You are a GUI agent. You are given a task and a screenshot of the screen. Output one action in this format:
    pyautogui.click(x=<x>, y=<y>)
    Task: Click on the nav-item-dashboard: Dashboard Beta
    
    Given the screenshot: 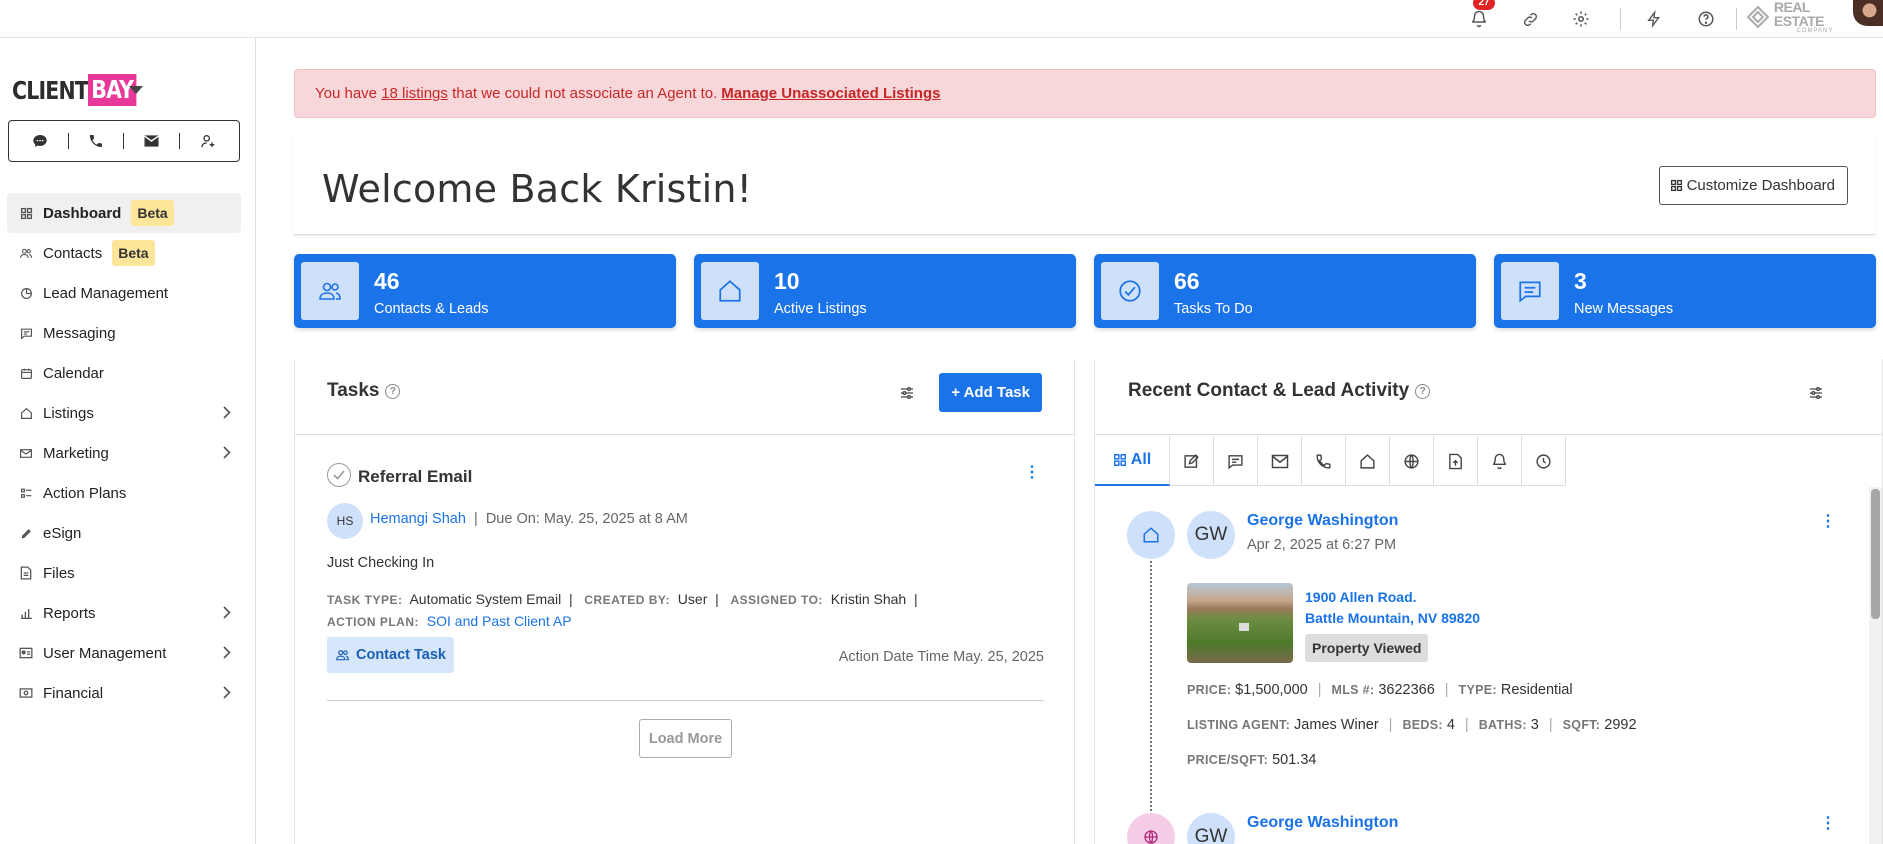 What is the action you would take?
    pyautogui.click(x=124, y=213)
    